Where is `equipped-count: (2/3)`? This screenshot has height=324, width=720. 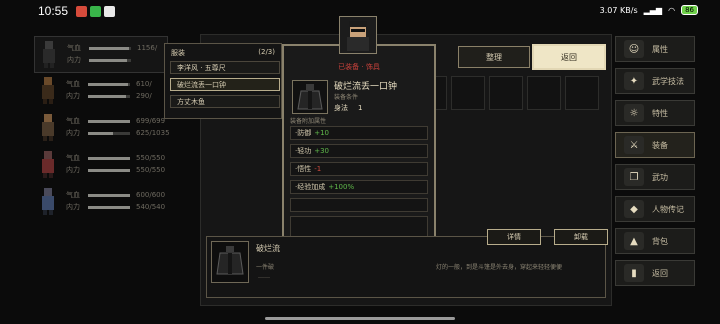
equipped-count: (2/3) is located at coordinates (266, 52).